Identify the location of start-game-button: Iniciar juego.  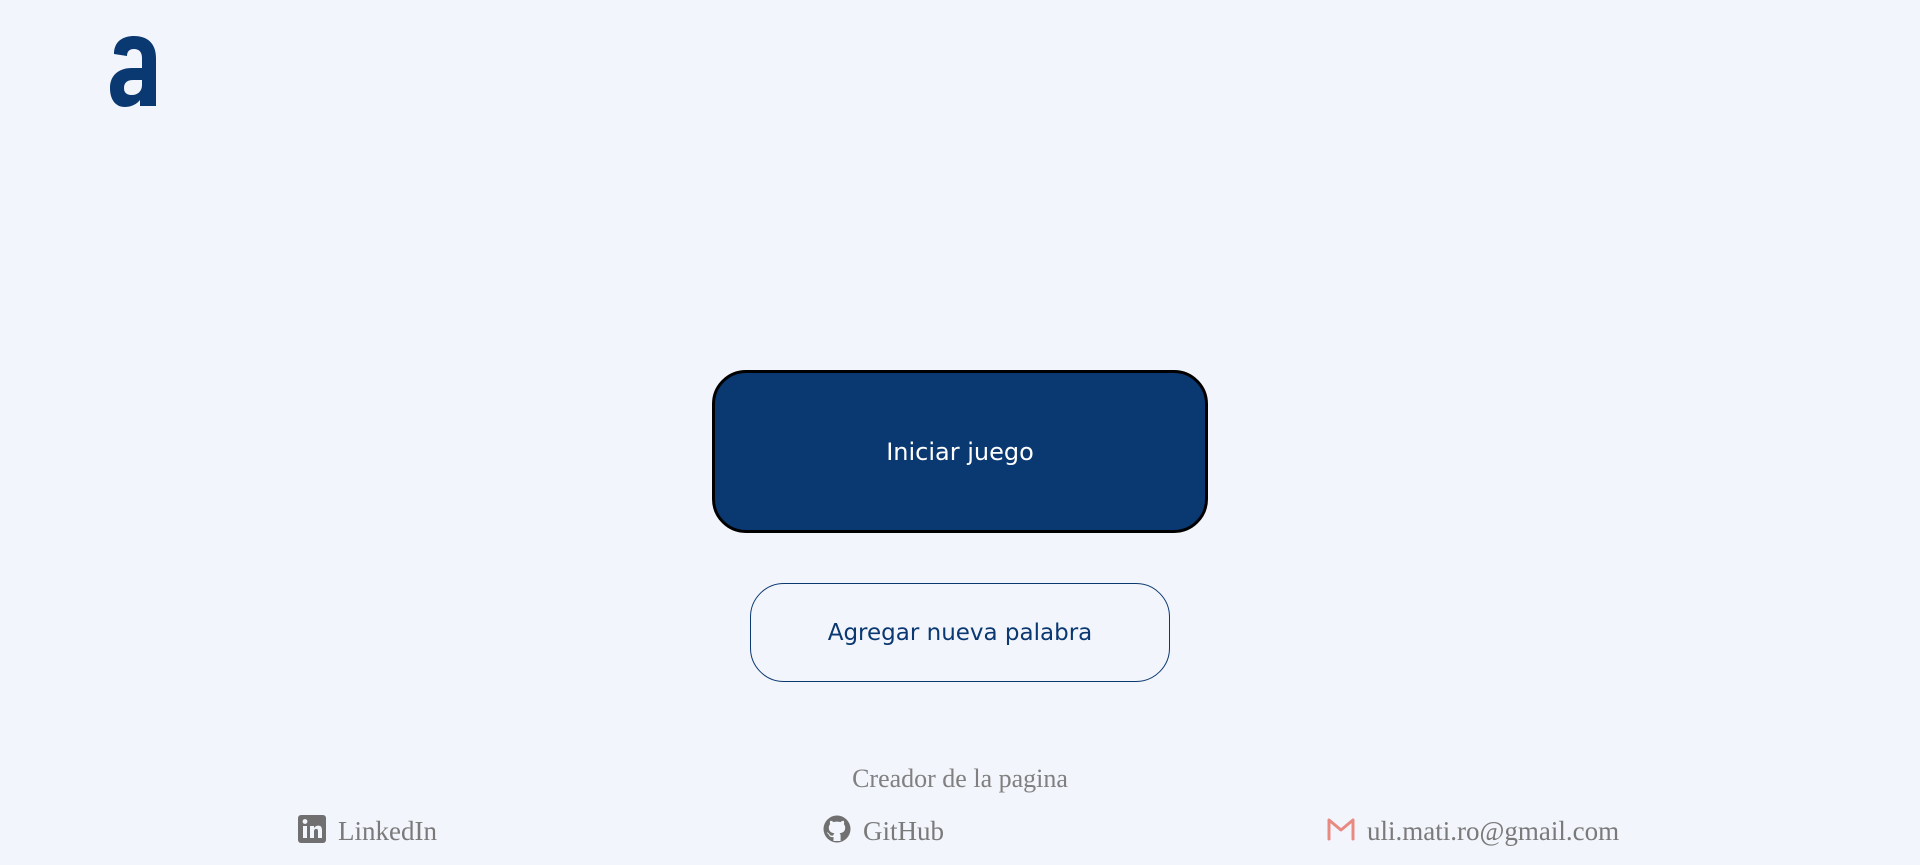
(960, 451).